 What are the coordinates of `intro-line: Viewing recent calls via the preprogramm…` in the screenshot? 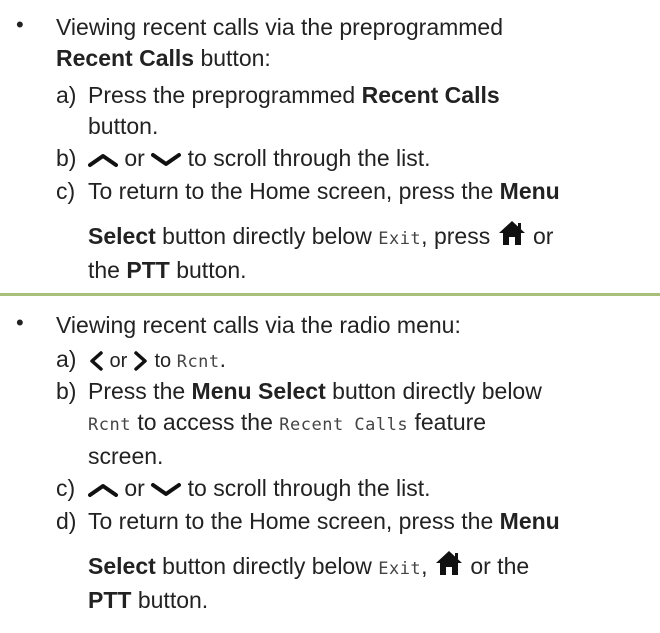 It's located at (280, 27).